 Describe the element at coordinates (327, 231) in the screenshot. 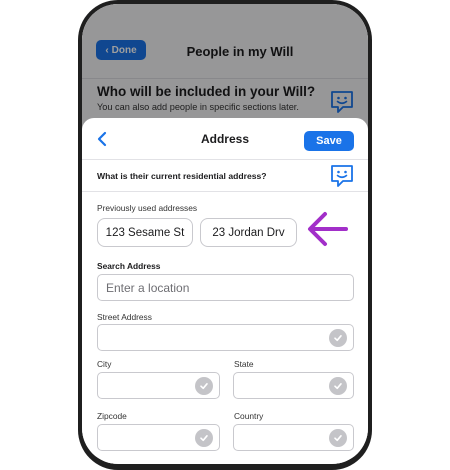

I see `annotation-arrow-icon` at that location.